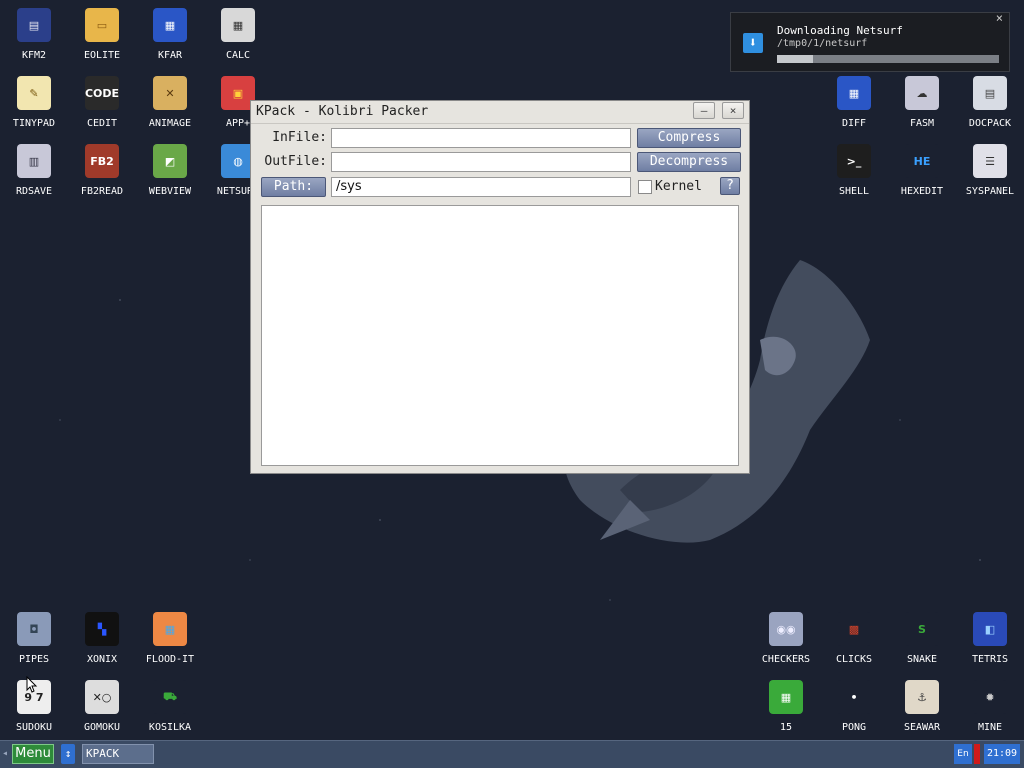 This screenshot has height=768, width=1024. What do you see at coordinates (840, 30) in the screenshot?
I see `notification-title: Downloading Netsurf` at bounding box center [840, 30].